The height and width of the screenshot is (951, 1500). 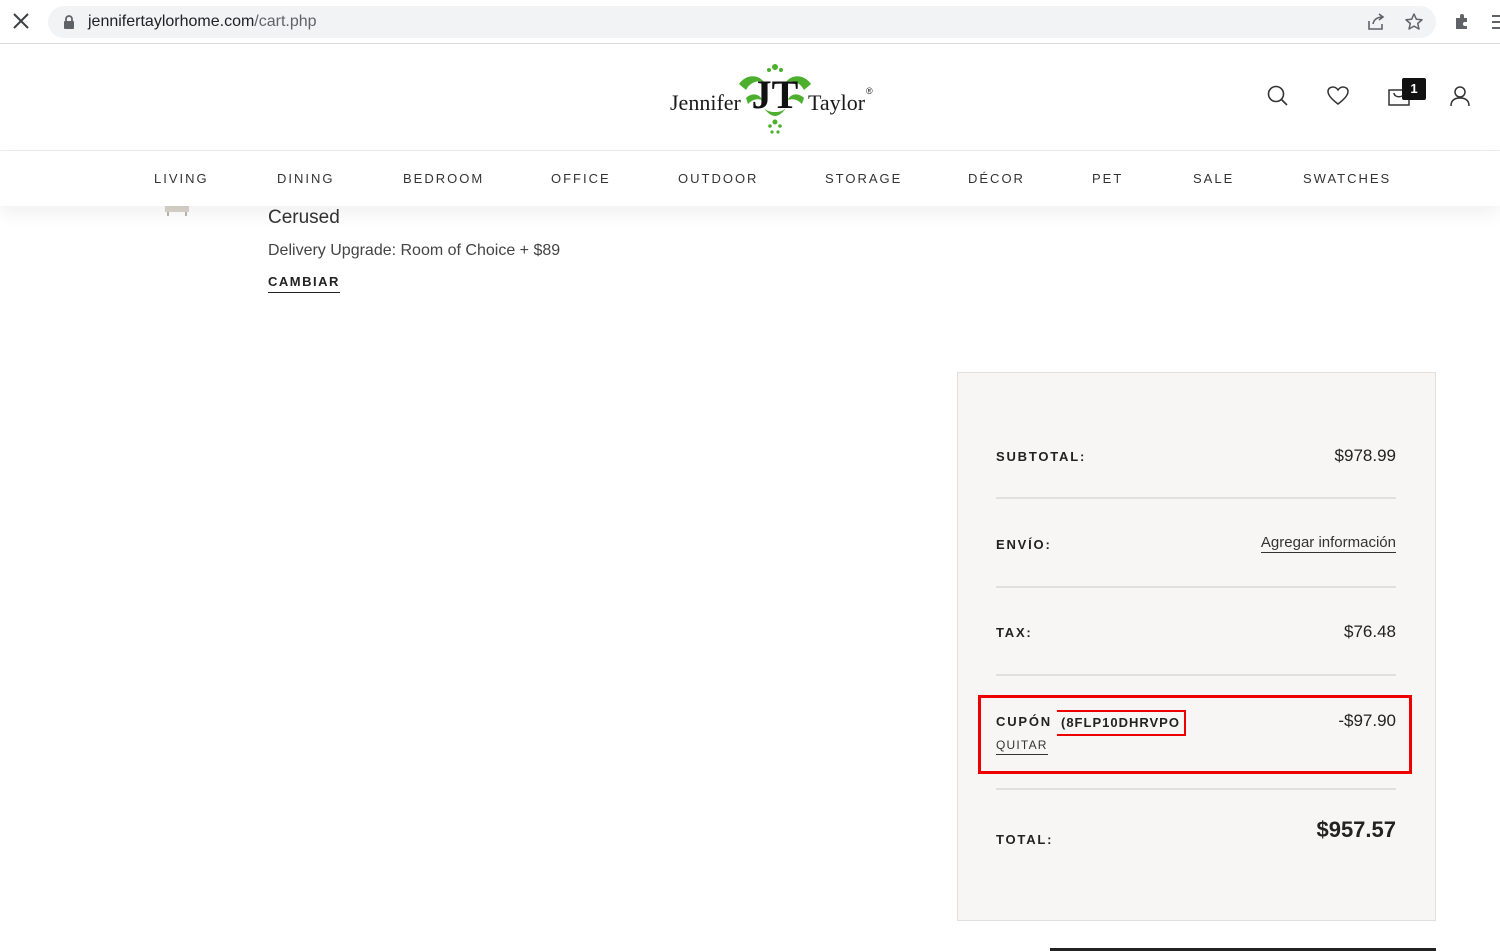 What do you see at coordinates (1414, 89) in the screenshot?
I see `cart-count-badge: 1` at bounding box center [1414, 89].